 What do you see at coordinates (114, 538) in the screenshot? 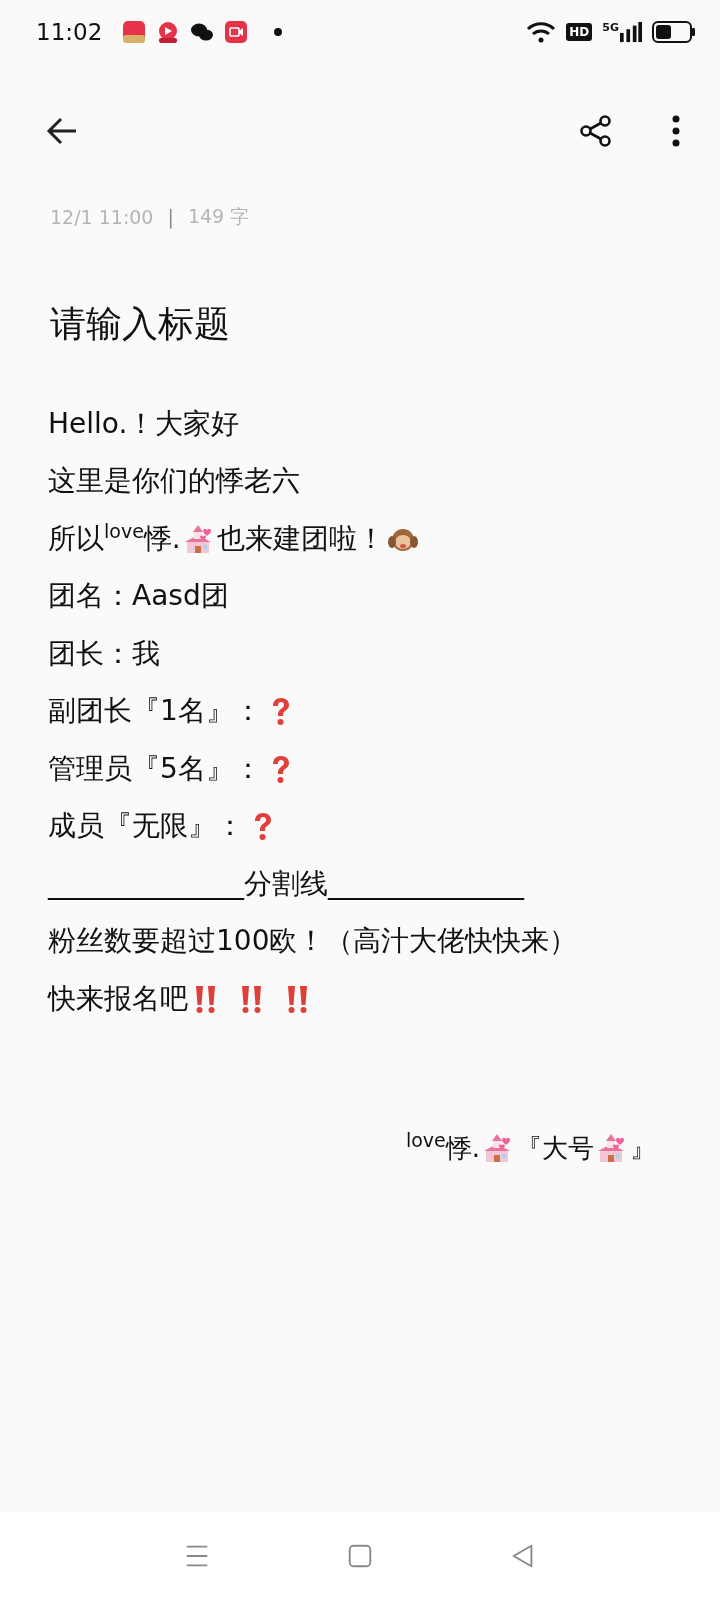
I see `note-text: 所以$^{love}$悸.` at bounding box center [114, 538].